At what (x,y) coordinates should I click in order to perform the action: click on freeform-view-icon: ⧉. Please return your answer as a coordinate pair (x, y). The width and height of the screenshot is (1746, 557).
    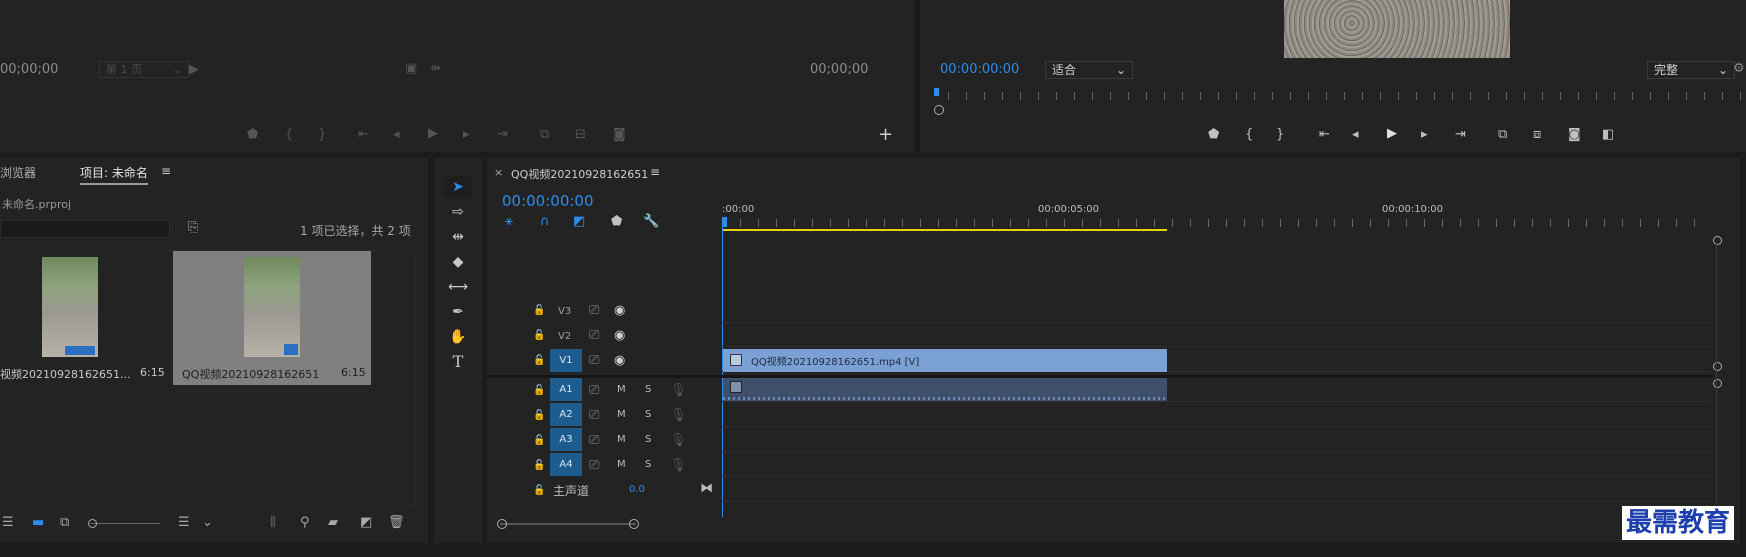
    Looking at the image, I should click on (64, 523).